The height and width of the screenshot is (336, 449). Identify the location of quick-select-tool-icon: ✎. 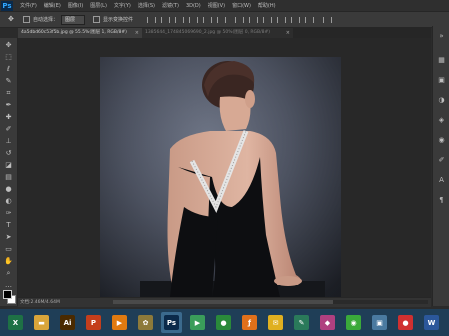
(8, 81).